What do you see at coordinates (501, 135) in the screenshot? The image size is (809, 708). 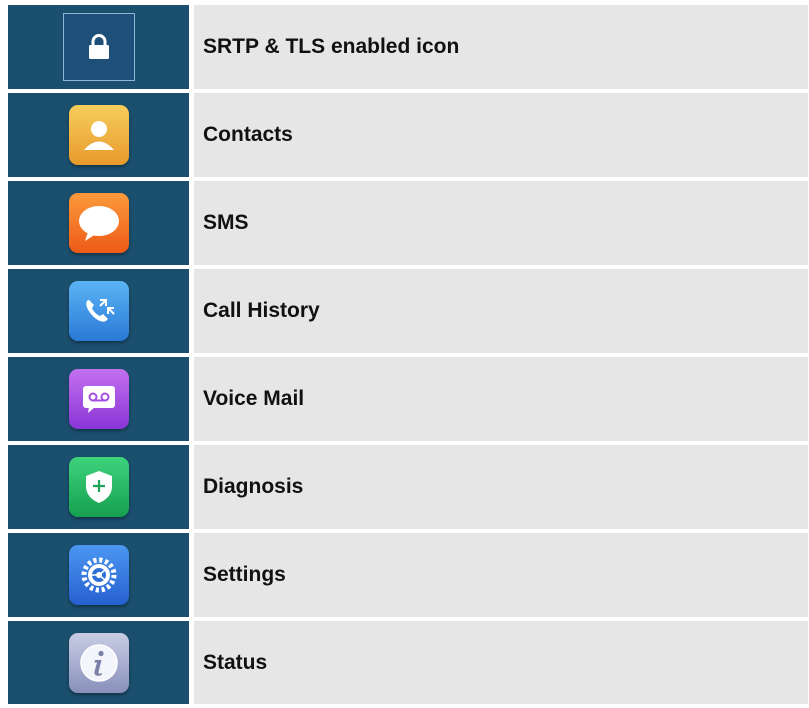 I see `row-label: Contacts` at bounding box center [501, 135].